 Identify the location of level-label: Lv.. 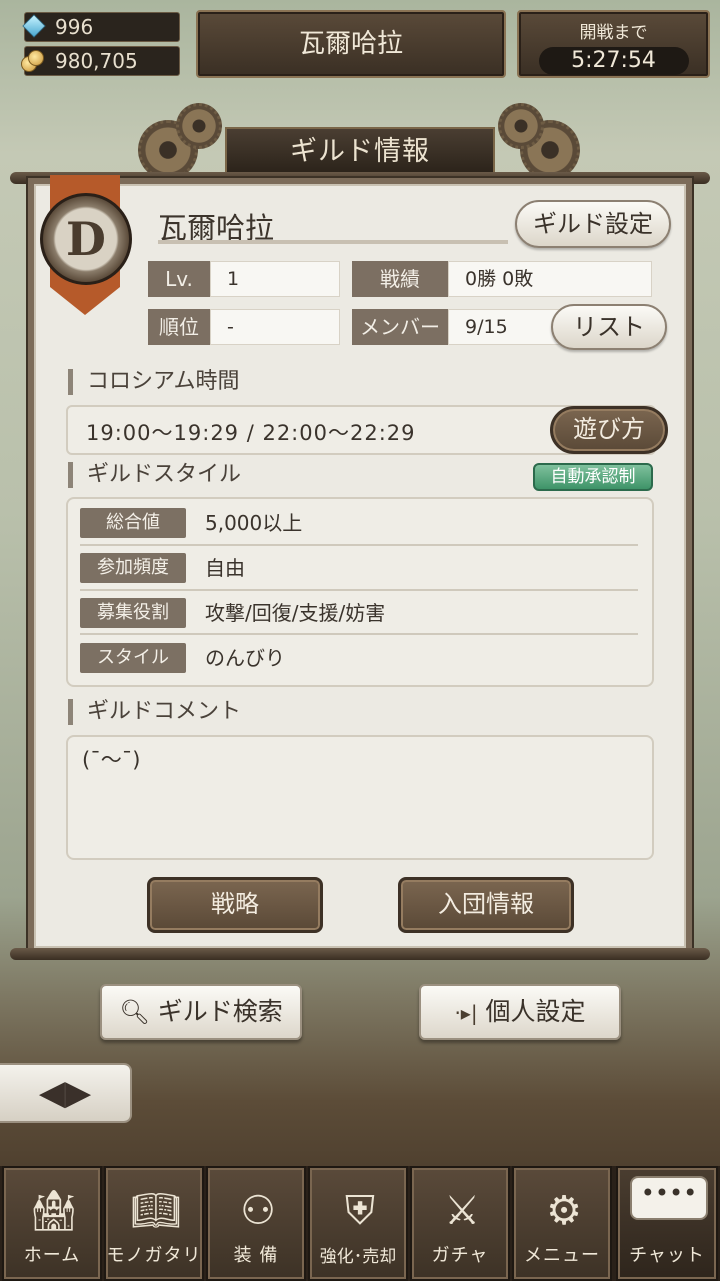
(179, 279).